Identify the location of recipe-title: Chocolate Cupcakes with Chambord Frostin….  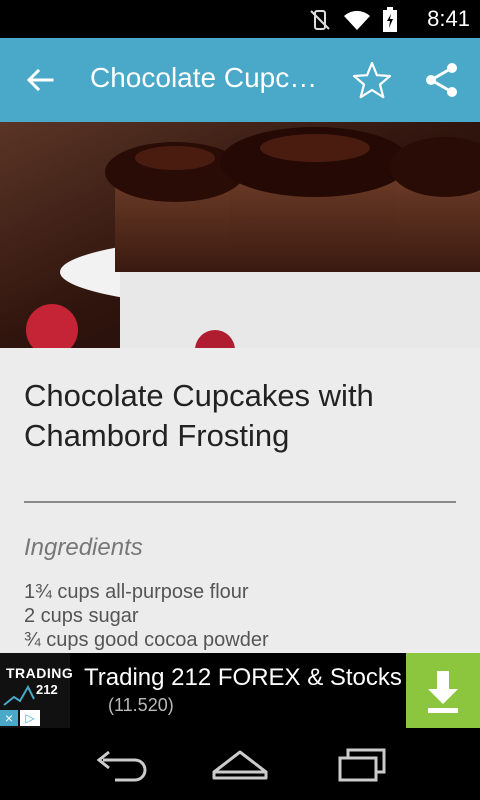
(199, 415).